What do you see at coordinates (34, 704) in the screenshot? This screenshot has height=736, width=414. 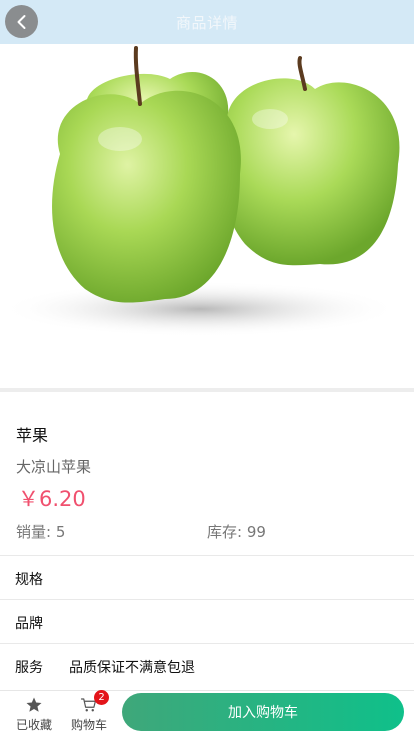 I see `star-icon` at bounding box center [34, 704].